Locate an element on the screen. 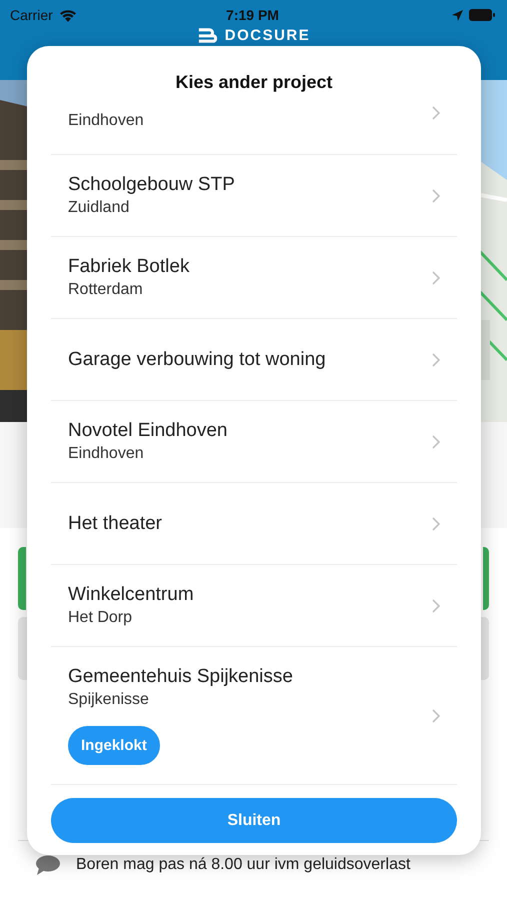 The image size is (507, 900). location-arrow-icon is located at coordinates (457, 15).